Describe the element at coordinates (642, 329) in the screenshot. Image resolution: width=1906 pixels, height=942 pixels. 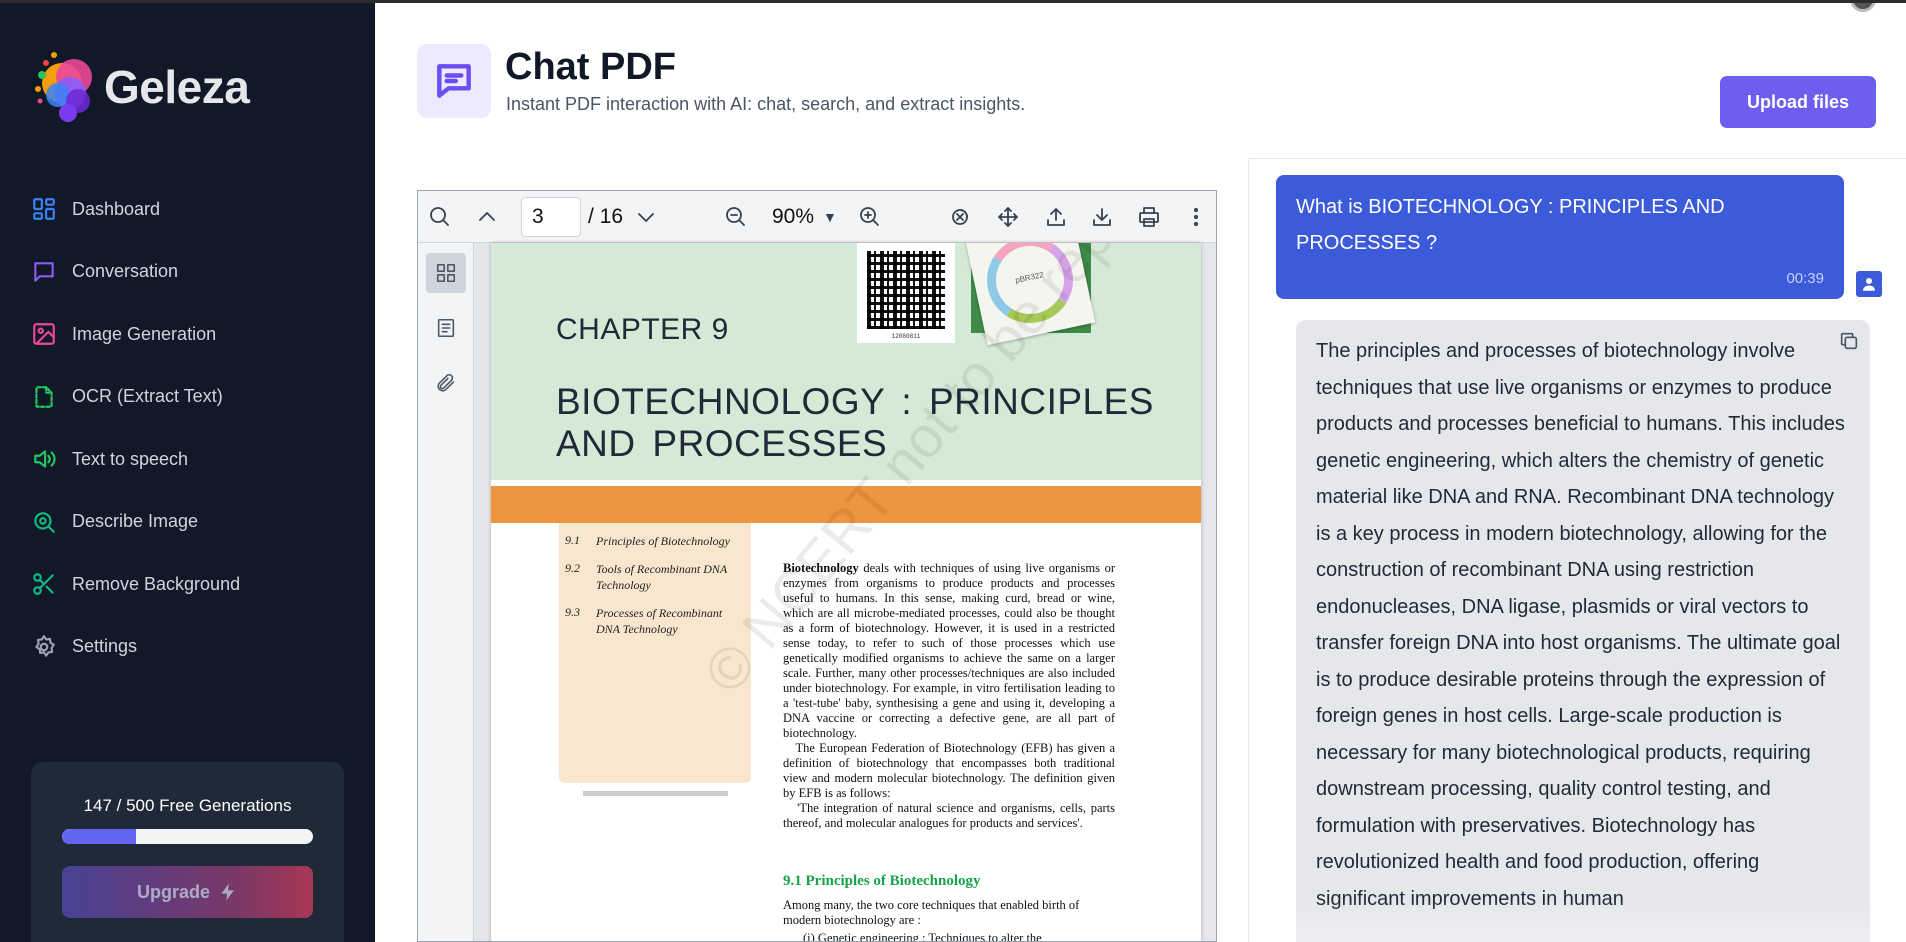
I see `chapter-number: CHAPTER 9` at that location.